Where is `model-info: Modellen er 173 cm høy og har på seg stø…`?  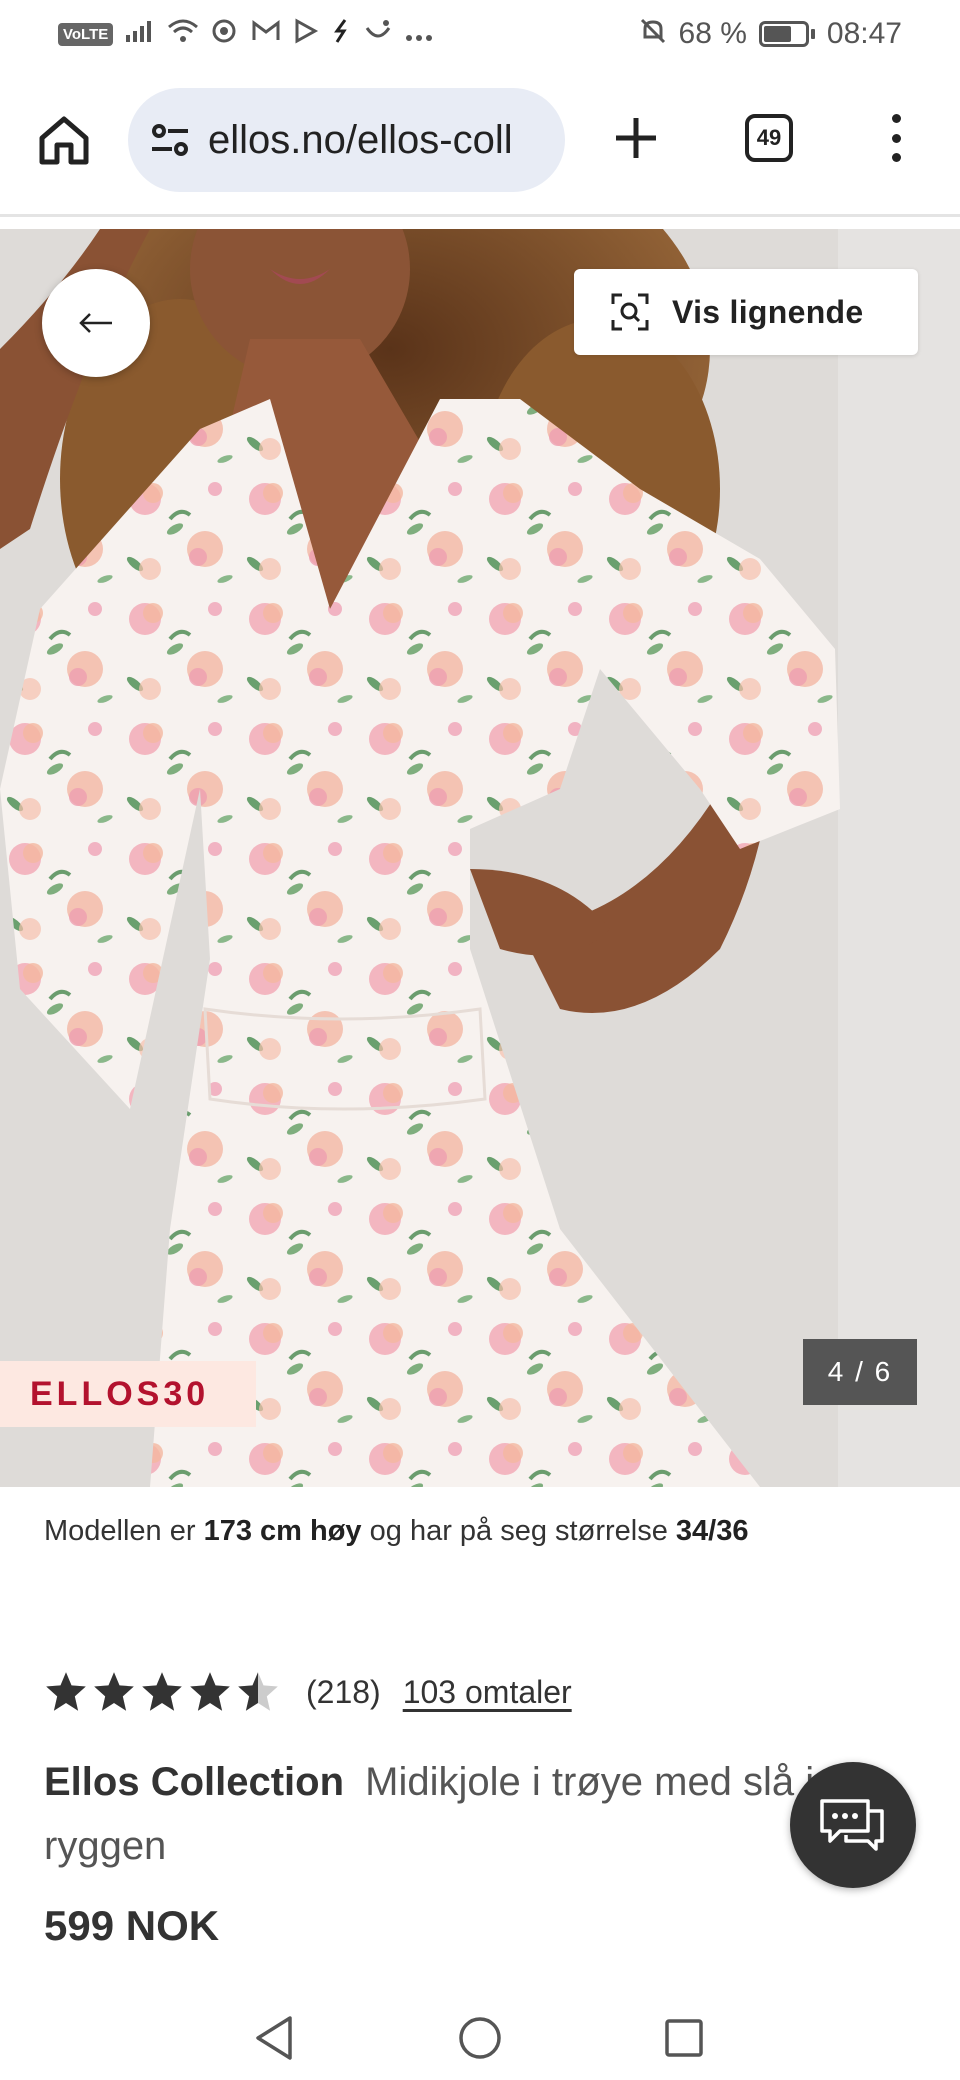 model-info: Modellen er 173 cm høy og har på seg stø… is located at coordinates (396, 1531).